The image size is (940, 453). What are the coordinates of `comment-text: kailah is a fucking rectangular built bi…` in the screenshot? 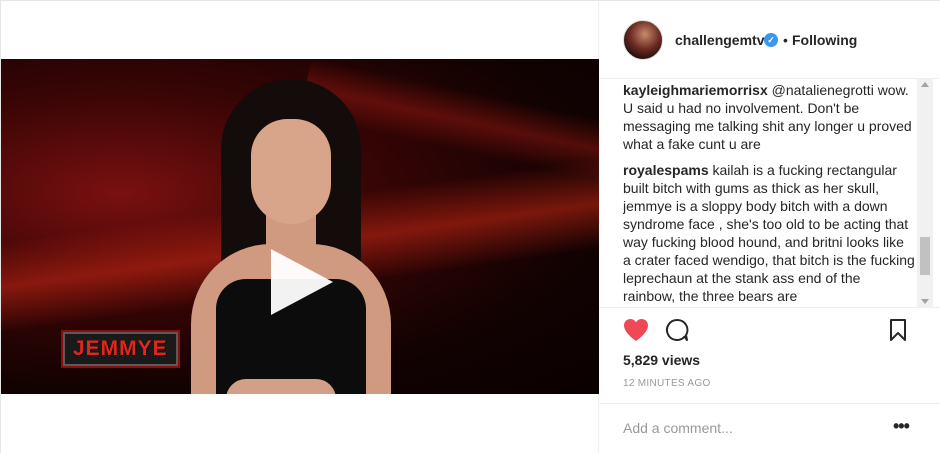 It's located at (769, 233).